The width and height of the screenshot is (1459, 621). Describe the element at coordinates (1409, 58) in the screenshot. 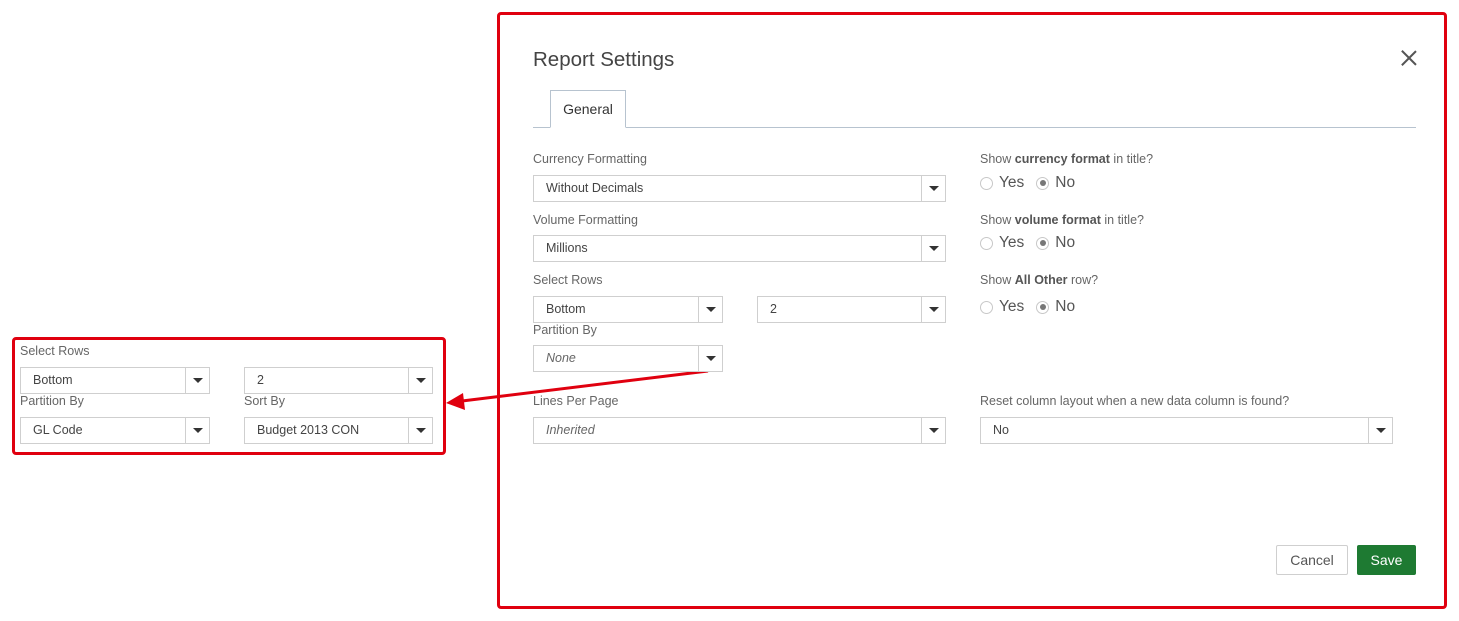

I see `close-icon` at that location.